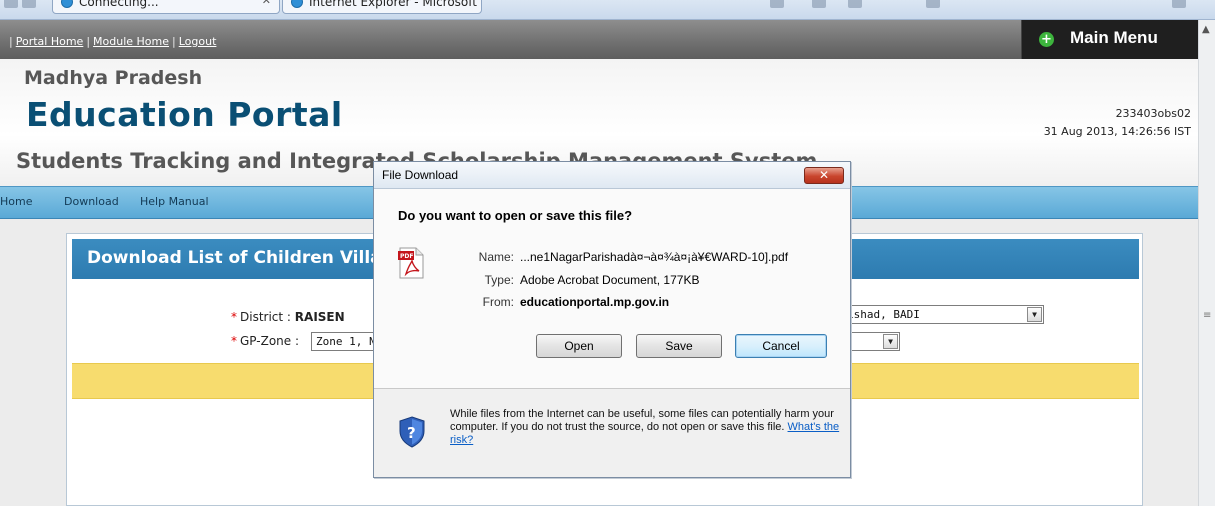 The width and height of the screenshot is (1215, 506). What do you see at coordinates (943, 314) in the screenshot?
I see `nagar-parishad-select: ishad, BADI ▼` at bounding box center [943, 314].